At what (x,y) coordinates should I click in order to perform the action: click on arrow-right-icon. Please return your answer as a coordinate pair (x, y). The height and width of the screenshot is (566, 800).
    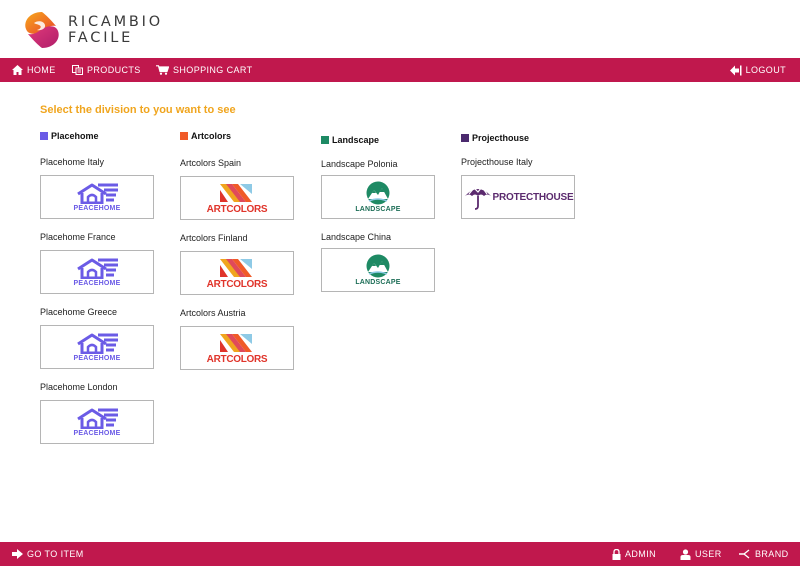
    Looking at the image, I should click on (17, 554).